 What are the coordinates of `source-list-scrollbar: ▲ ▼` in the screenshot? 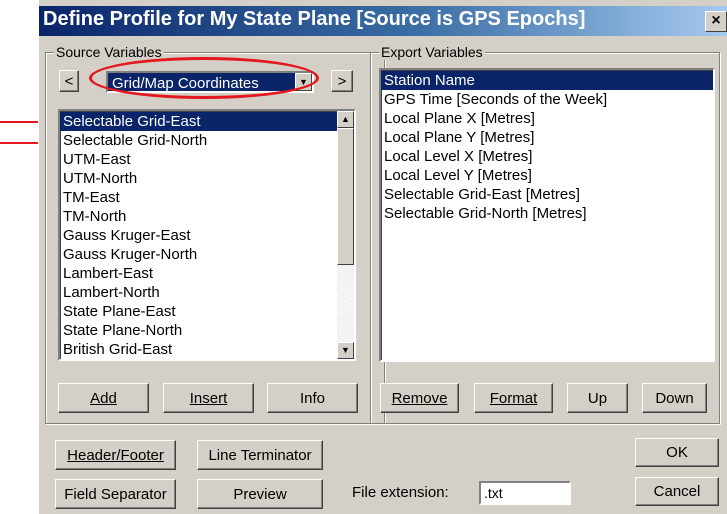 It's located at (345, 235).